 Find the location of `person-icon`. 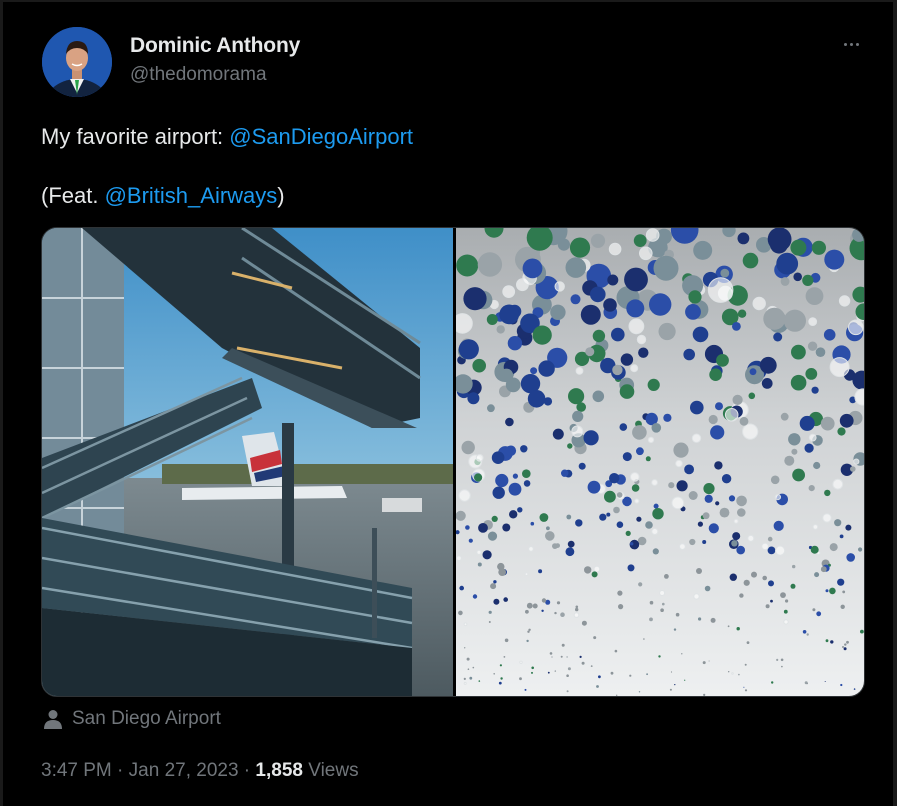

person-icon is located at coordinates (53, 719).